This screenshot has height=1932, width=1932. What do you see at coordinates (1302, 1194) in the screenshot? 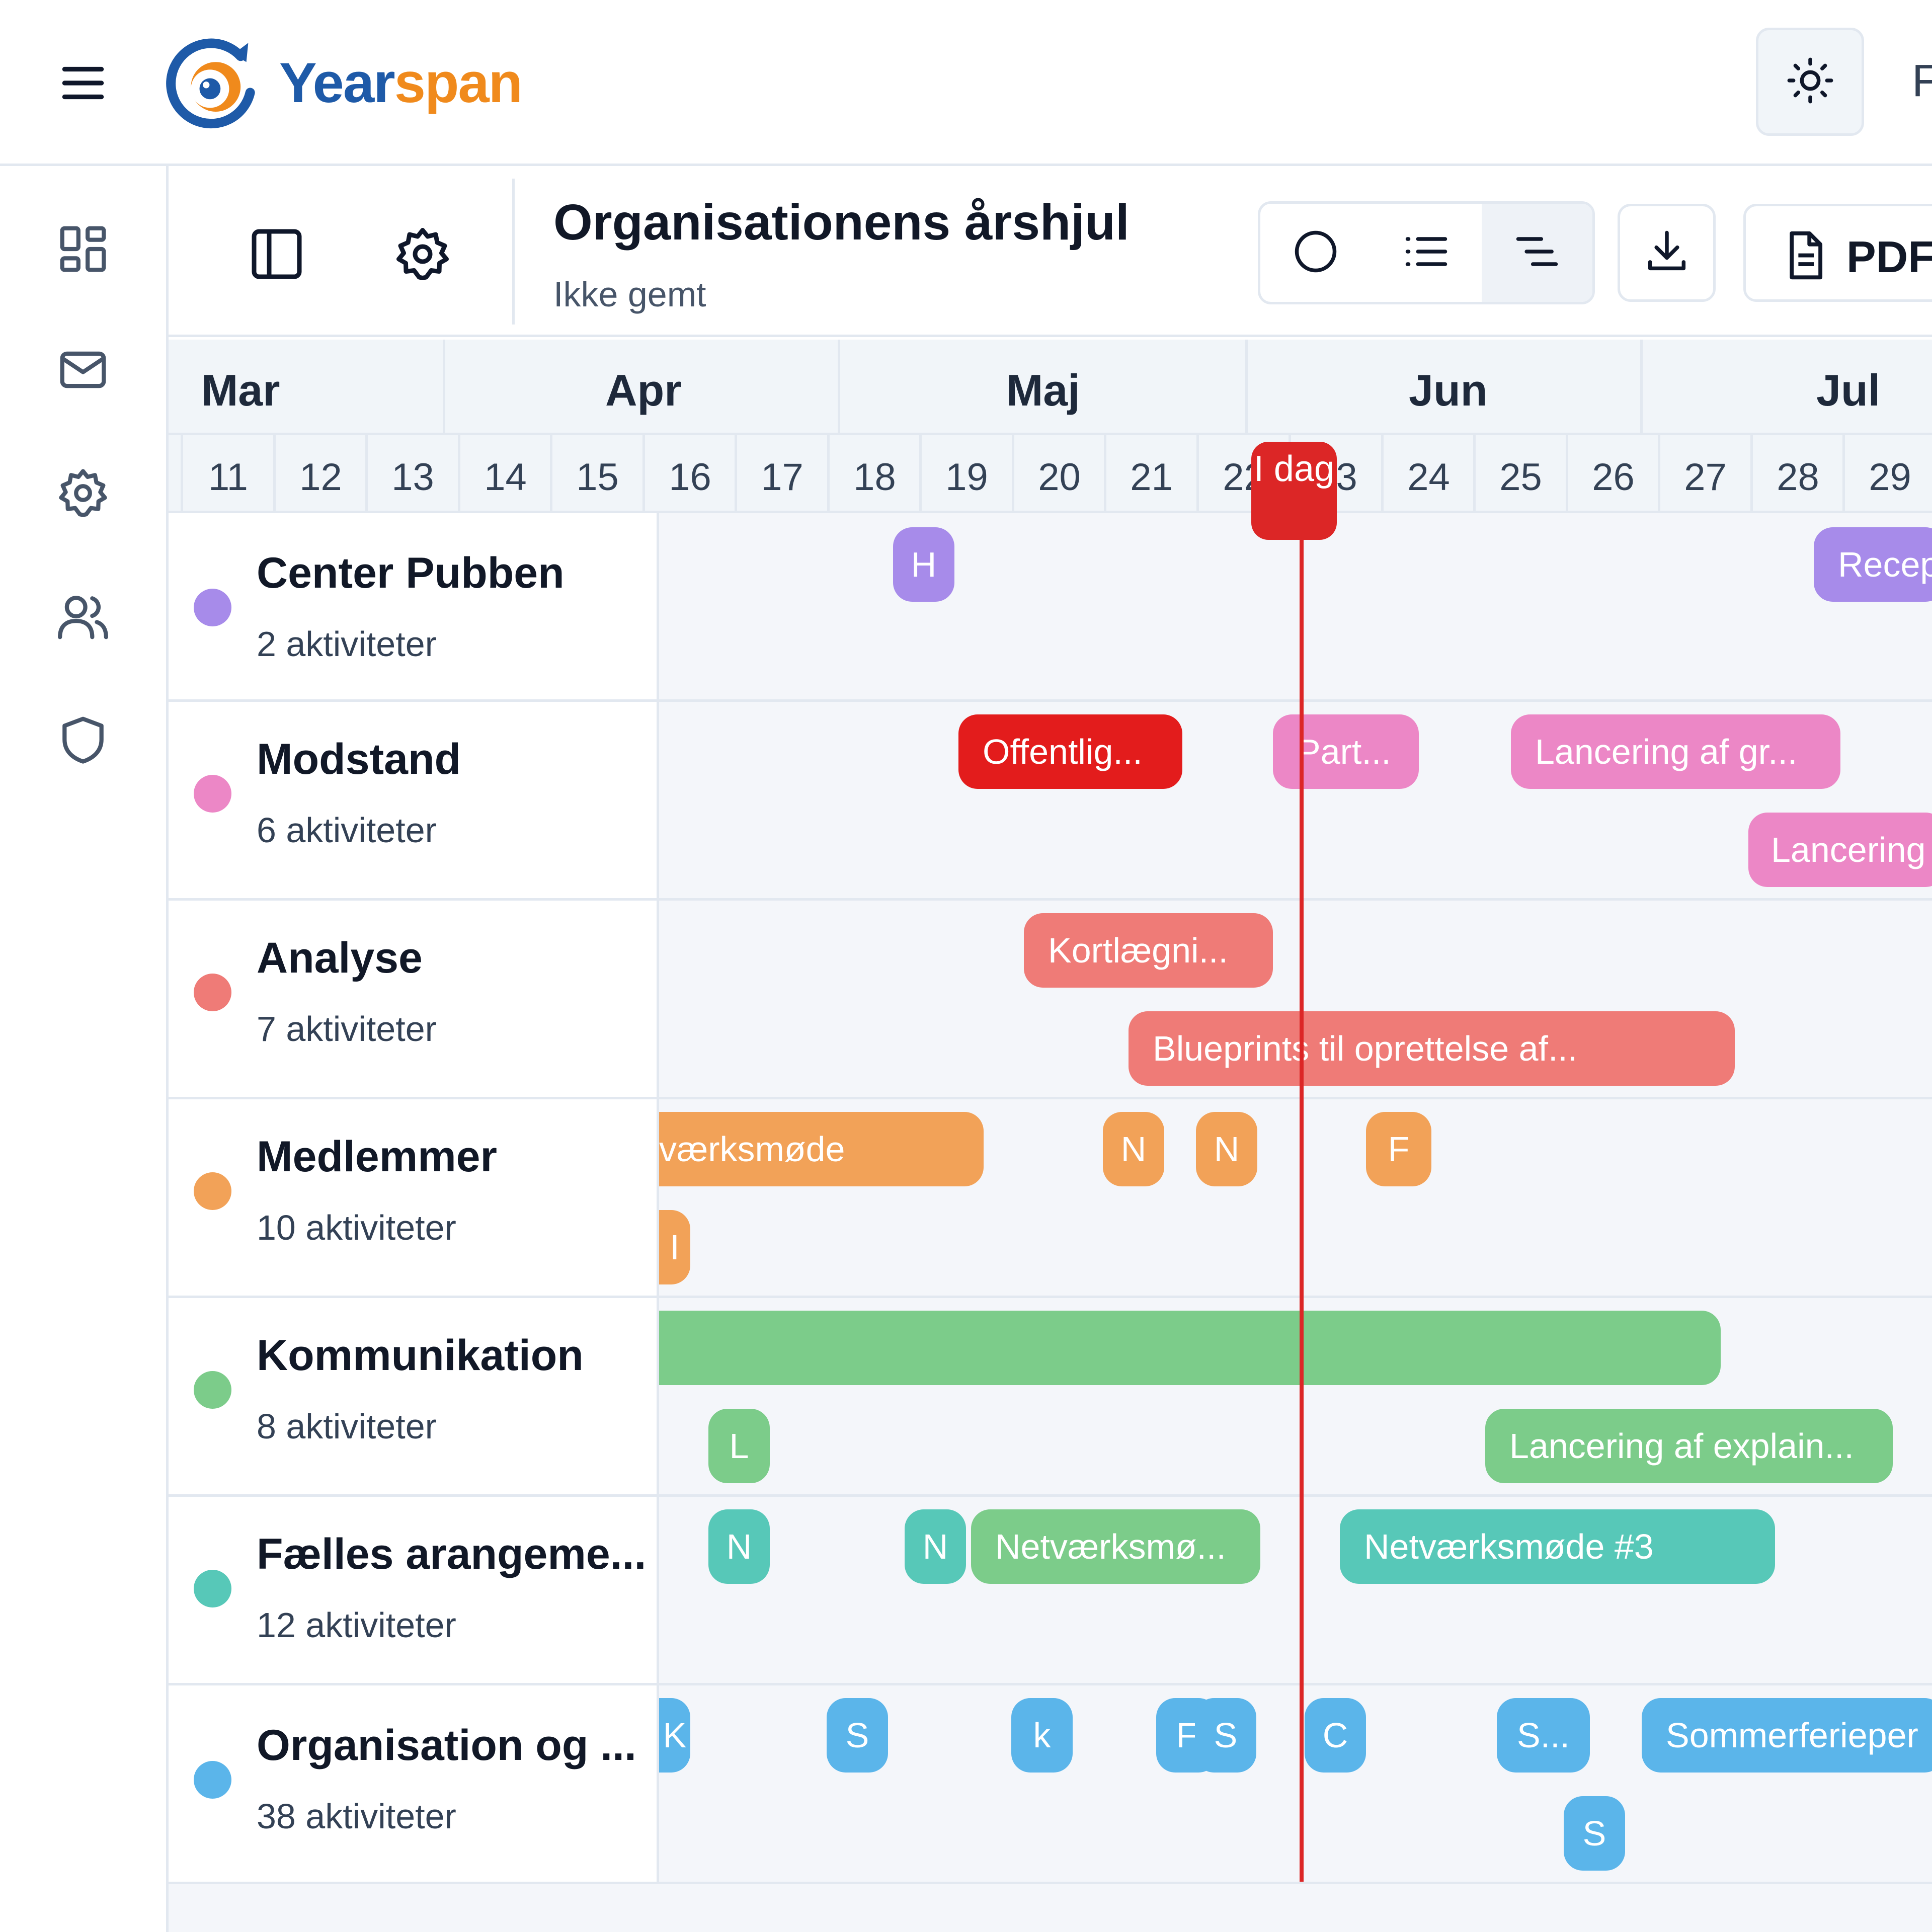
I see `today-line` at bounding box center [1302, 1194].